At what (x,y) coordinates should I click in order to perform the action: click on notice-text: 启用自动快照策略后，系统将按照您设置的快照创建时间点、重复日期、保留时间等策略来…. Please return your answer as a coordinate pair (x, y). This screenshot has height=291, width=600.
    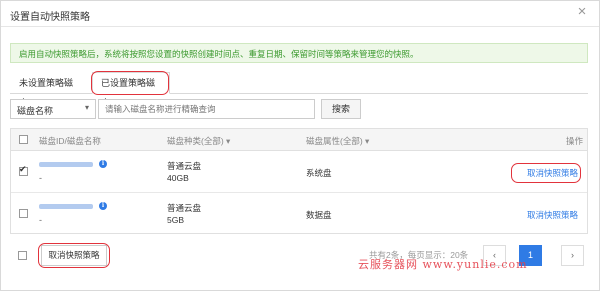
    Looking at the image, I should click on (219, 54).